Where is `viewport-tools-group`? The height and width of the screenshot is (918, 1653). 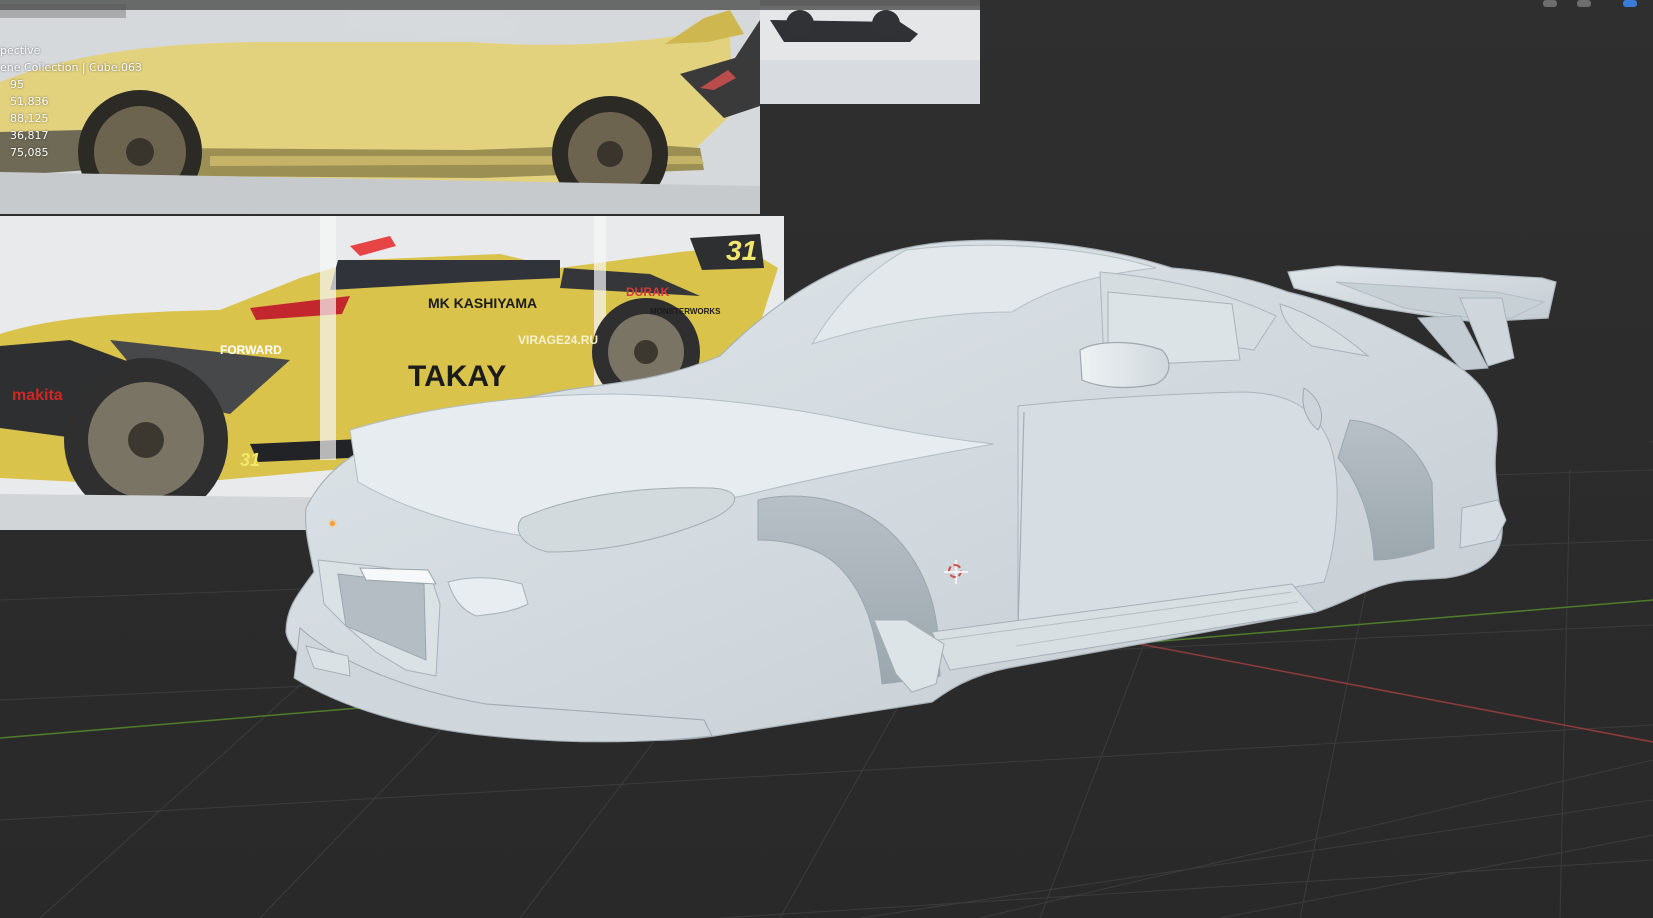 viewport-tools-group is located at coordinates (1585, 4).